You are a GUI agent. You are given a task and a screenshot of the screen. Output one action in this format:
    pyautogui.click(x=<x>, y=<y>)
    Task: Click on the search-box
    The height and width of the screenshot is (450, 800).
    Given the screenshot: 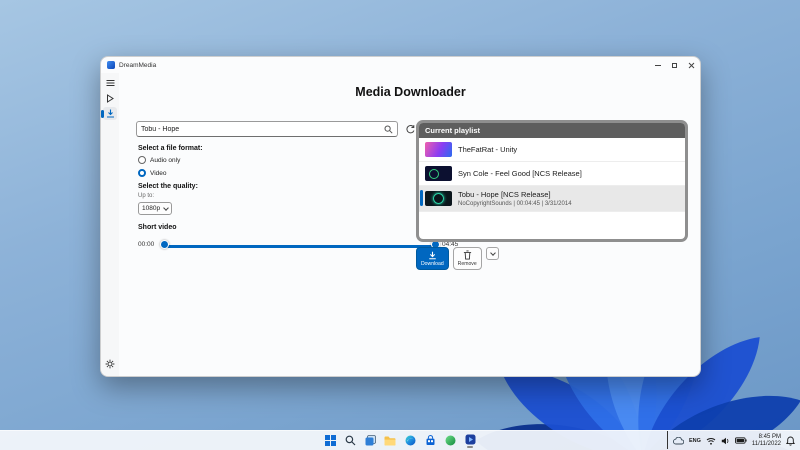 What is the action you would take?
    pyautogui.click(x=267, y=129)
    